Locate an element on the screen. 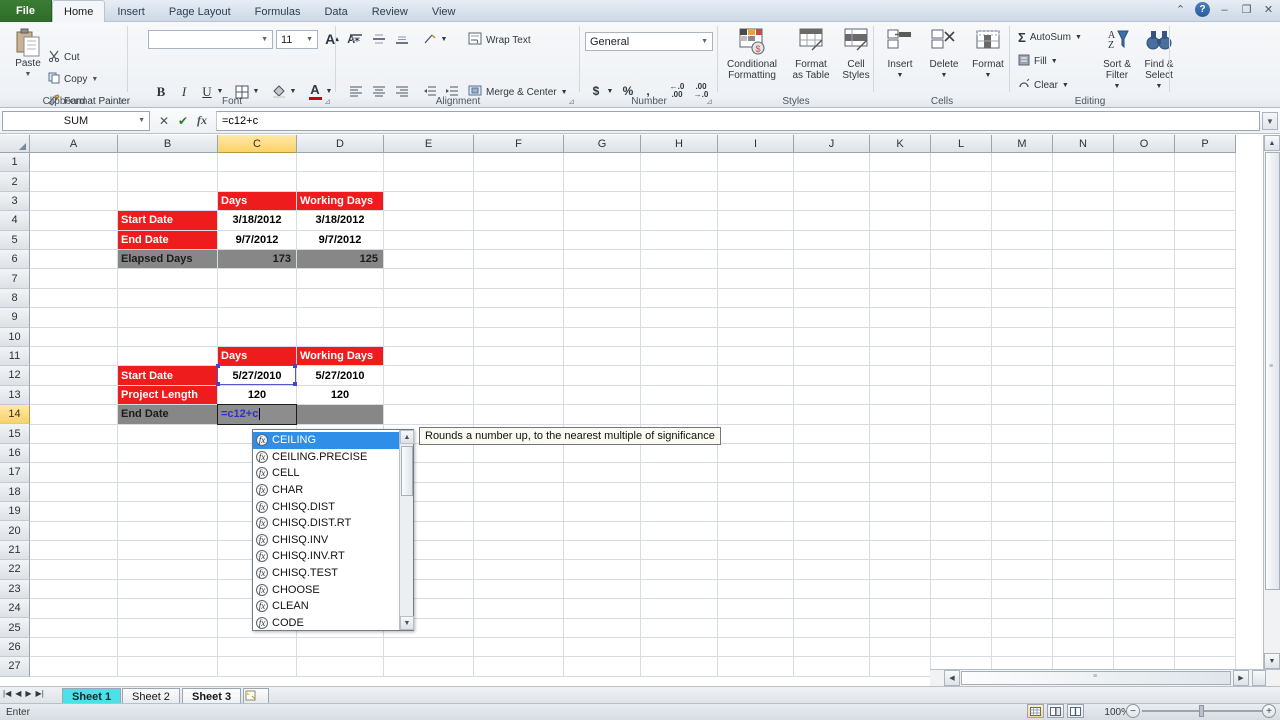 Image resolution: width=1280 pixels, height=720 pixels. cut-button: Cut is located at coordinates (64, 57).